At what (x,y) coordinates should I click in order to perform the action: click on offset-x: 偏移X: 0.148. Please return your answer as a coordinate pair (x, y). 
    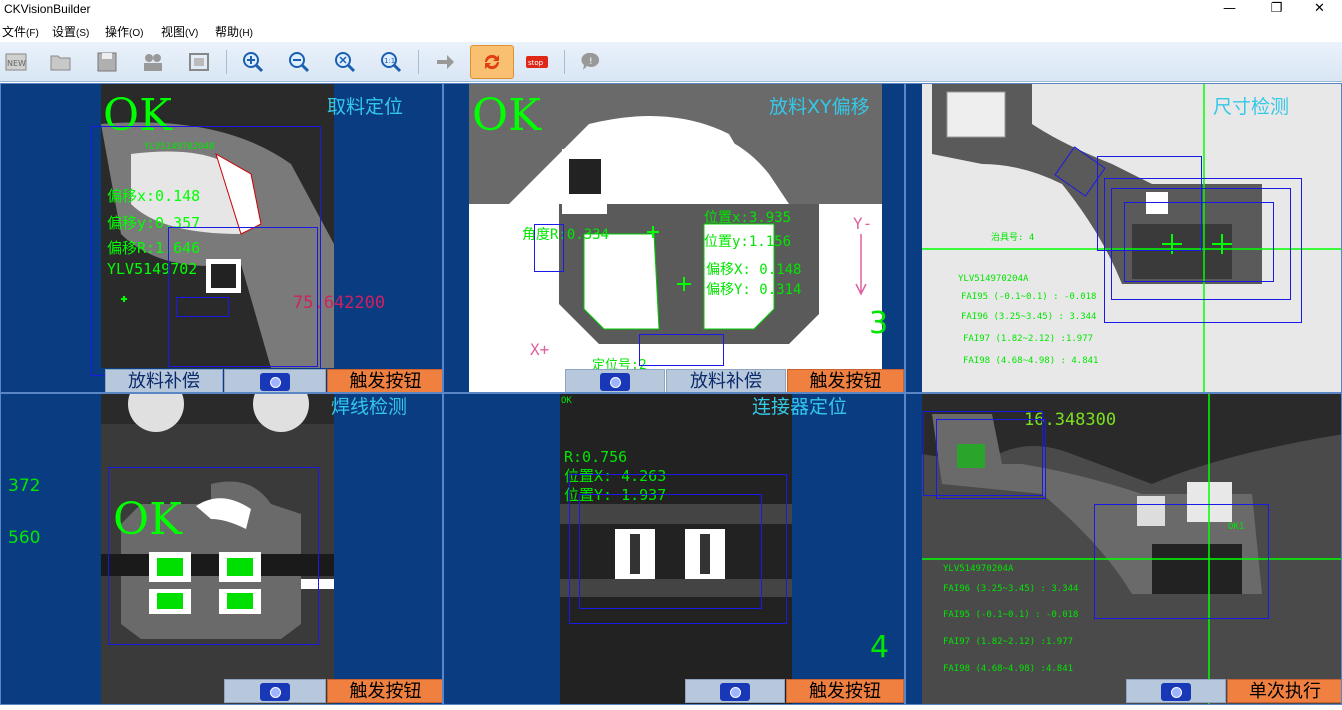
    Looking at the image, I should click on (754, 270).